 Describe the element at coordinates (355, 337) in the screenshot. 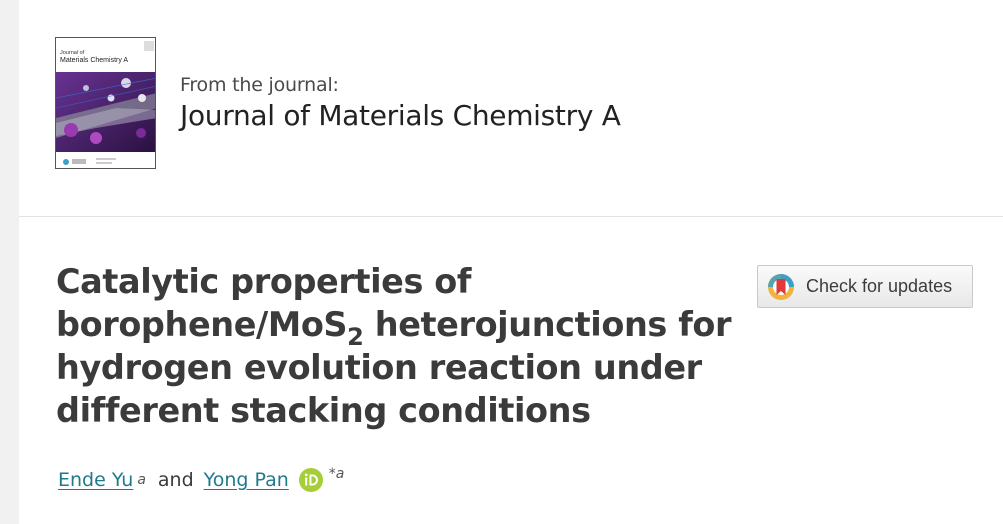

I see `title-subscript: 2` at that location.